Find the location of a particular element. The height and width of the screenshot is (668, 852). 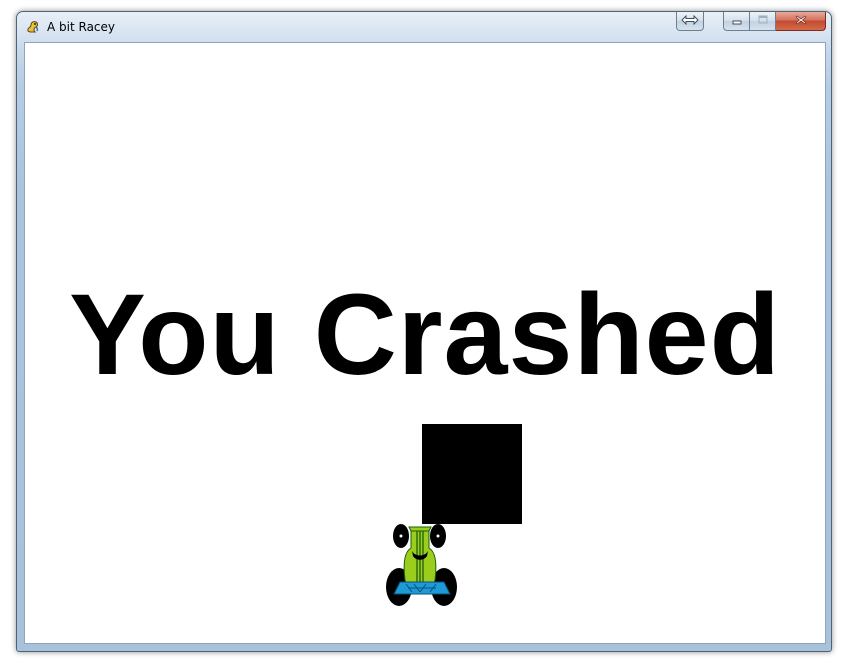

player-car is located at coordinates (422, 565).